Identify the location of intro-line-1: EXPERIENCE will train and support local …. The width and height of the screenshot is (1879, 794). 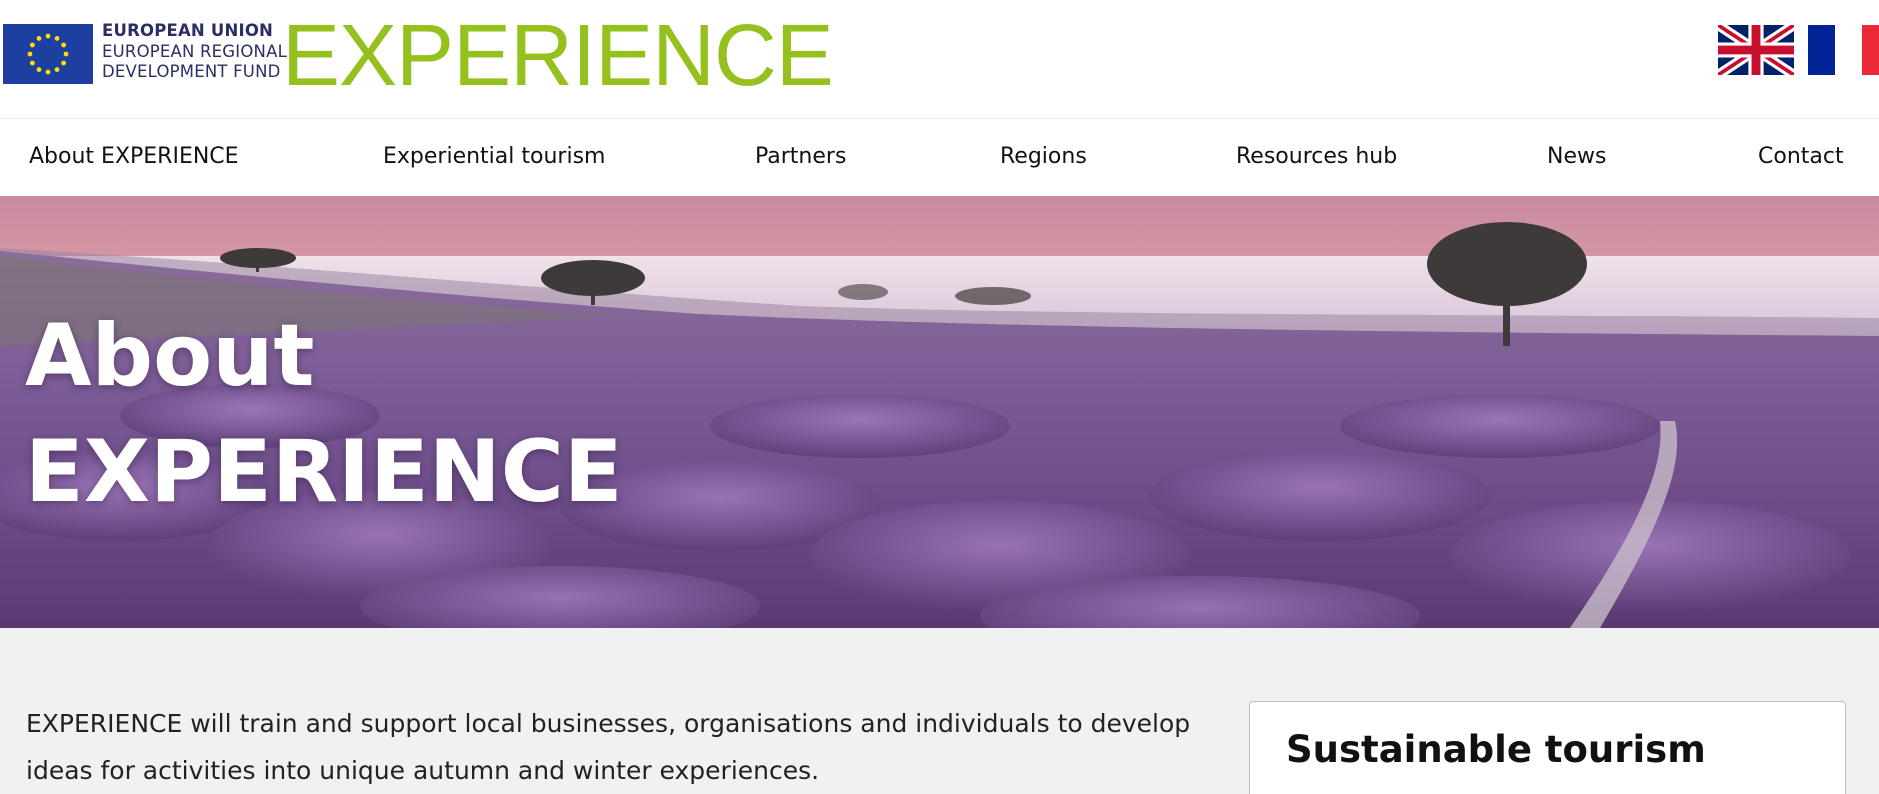
(608, 723).